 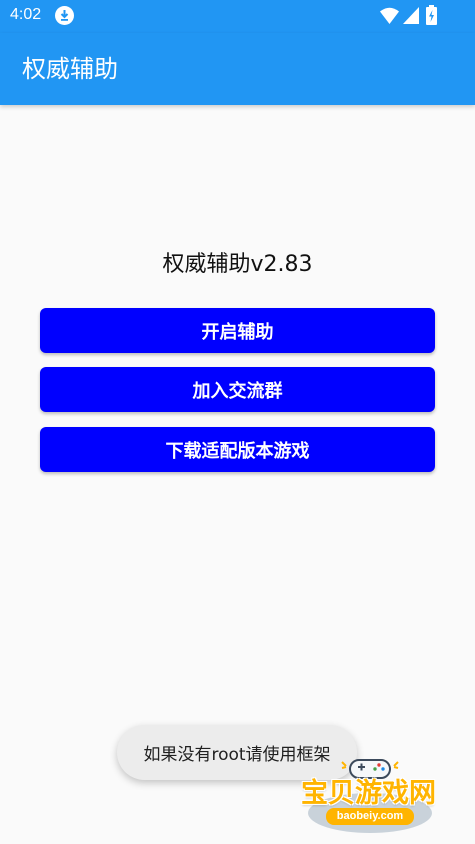 What do you see at coordinates (26, 14) in the screenshot?
I see `status-time: 4:02` at bounding box center [26, 14].